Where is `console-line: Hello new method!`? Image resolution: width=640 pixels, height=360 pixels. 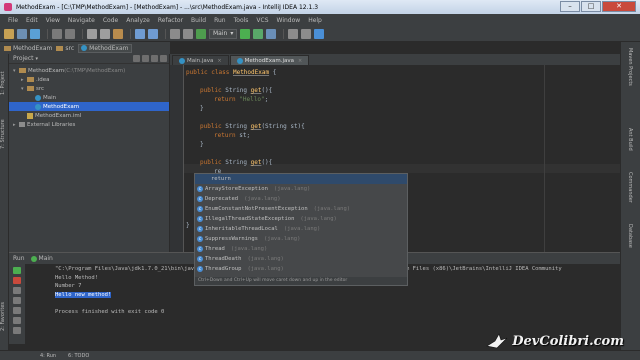 console-line: Hello new method! is located at coordinates (334, 296).